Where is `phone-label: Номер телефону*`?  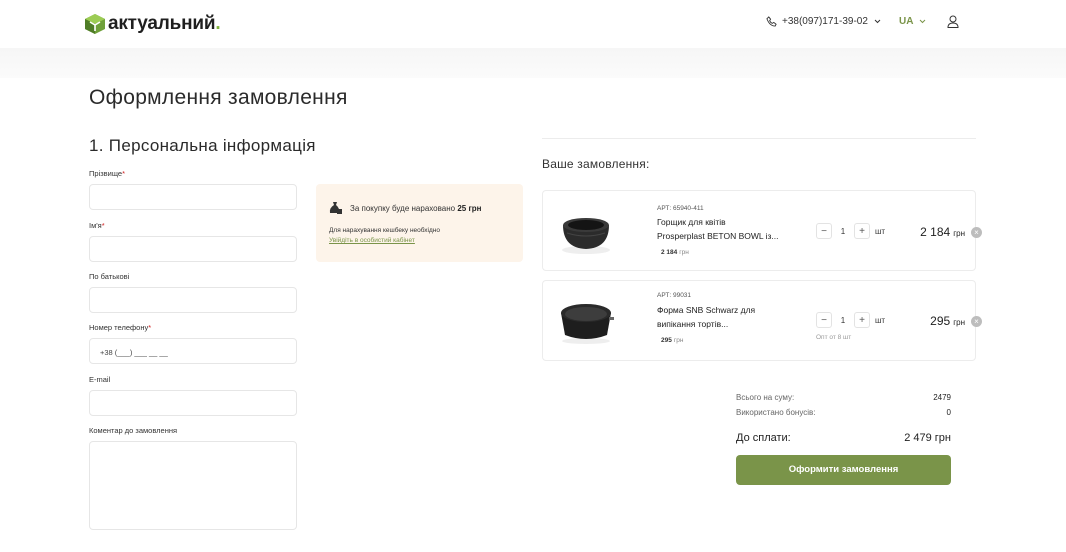
phone-label: Номер телефону* is located at coordinates (120, 327).